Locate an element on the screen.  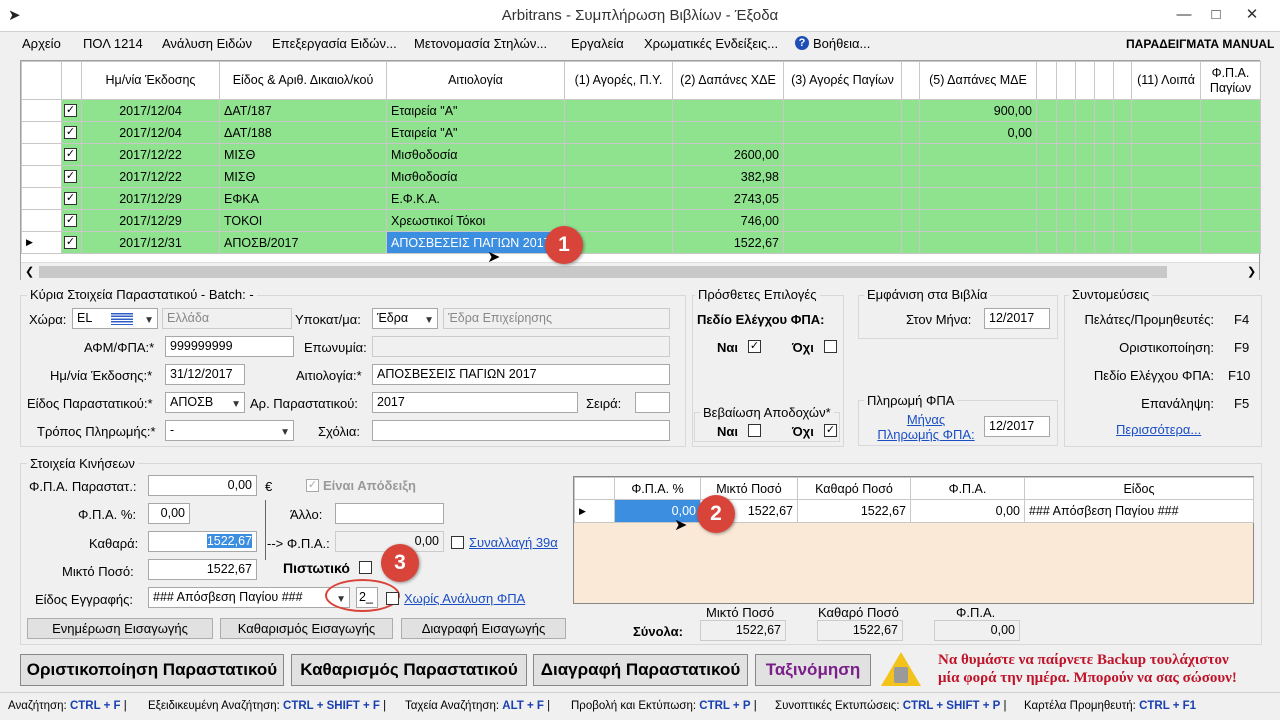
receipt-yes-checkbox is located at coordinates (754, 430).